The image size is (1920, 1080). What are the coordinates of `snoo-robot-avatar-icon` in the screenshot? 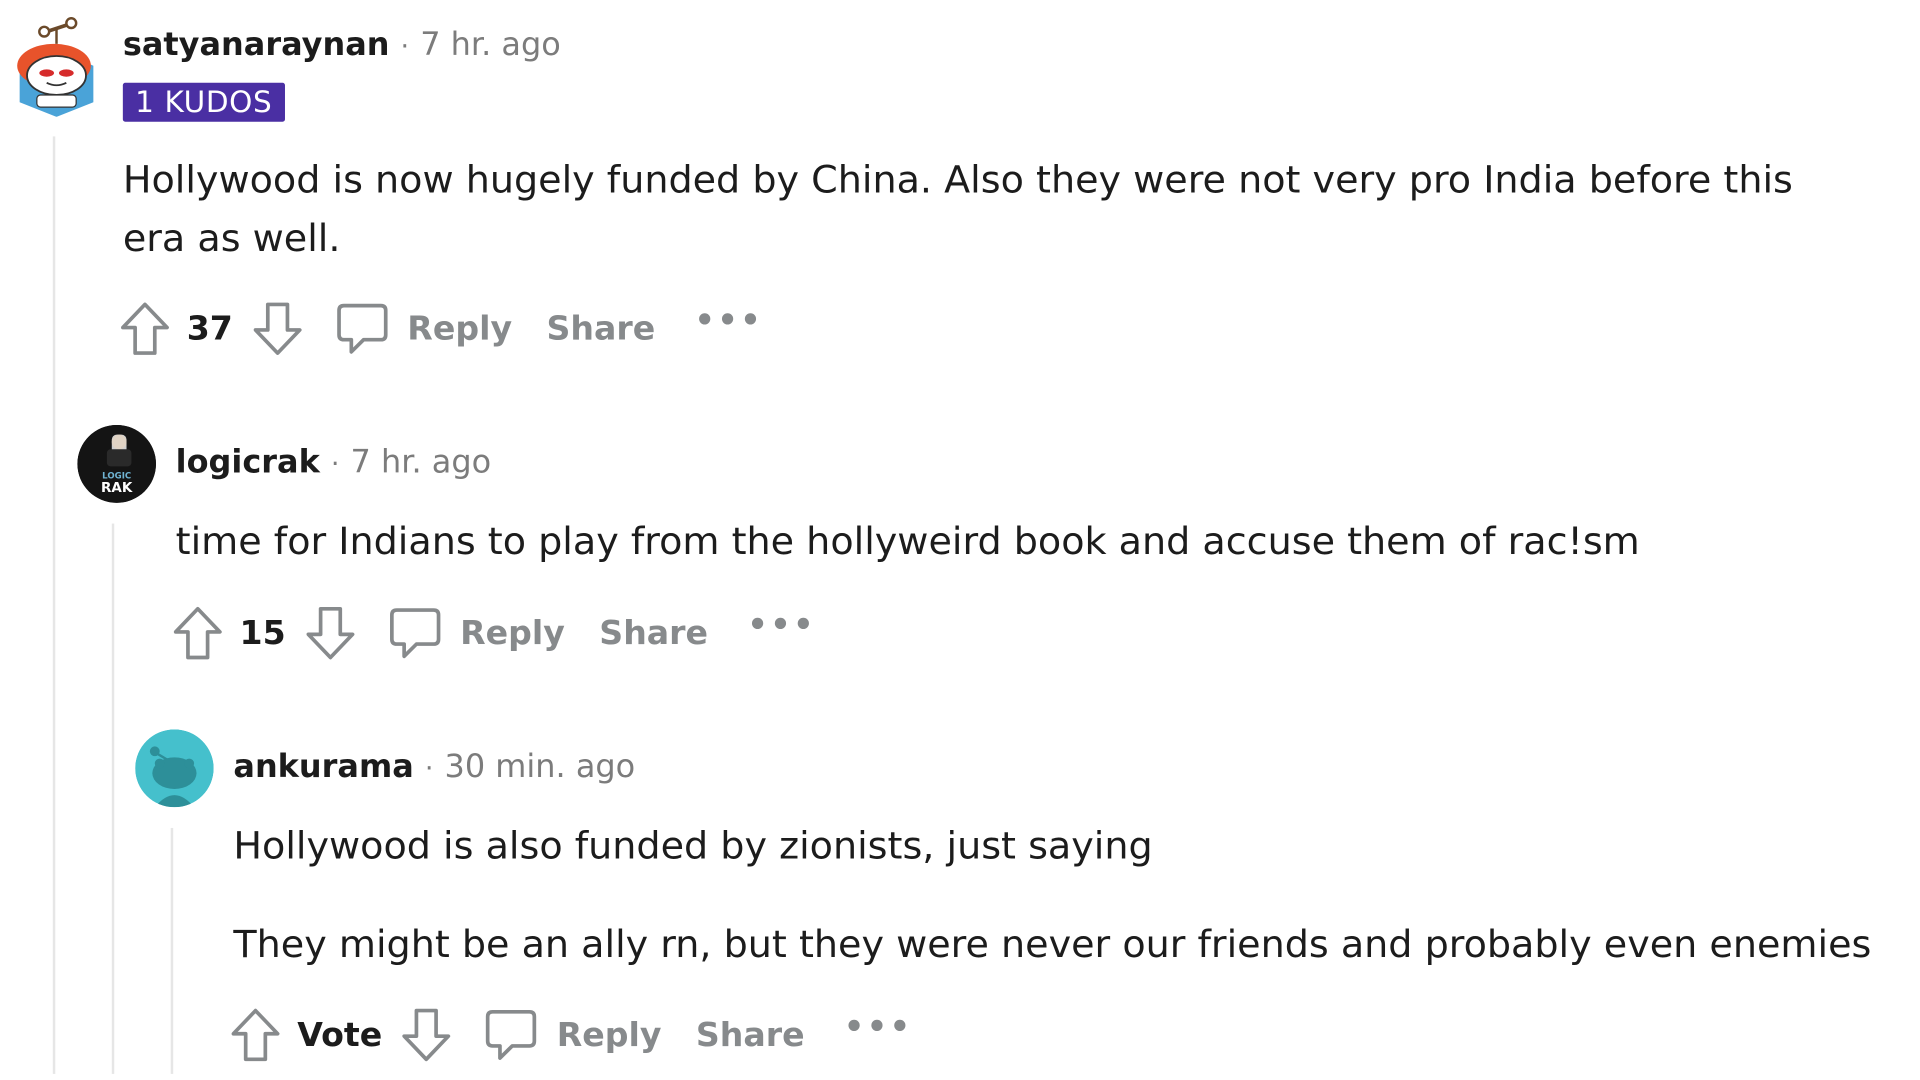 It's located at (56, 64).